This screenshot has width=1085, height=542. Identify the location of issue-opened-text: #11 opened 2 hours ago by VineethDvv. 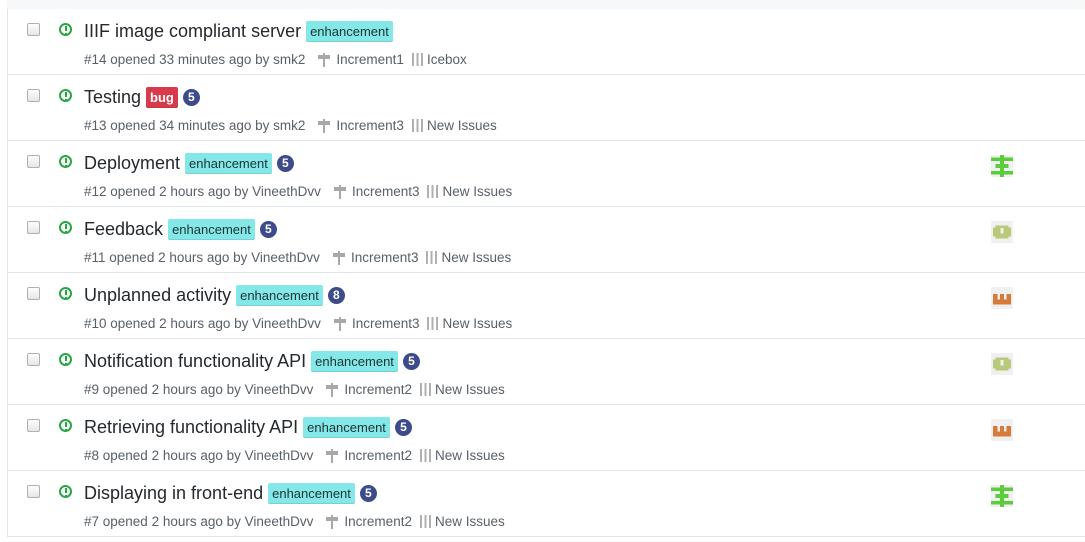
(202, 257).